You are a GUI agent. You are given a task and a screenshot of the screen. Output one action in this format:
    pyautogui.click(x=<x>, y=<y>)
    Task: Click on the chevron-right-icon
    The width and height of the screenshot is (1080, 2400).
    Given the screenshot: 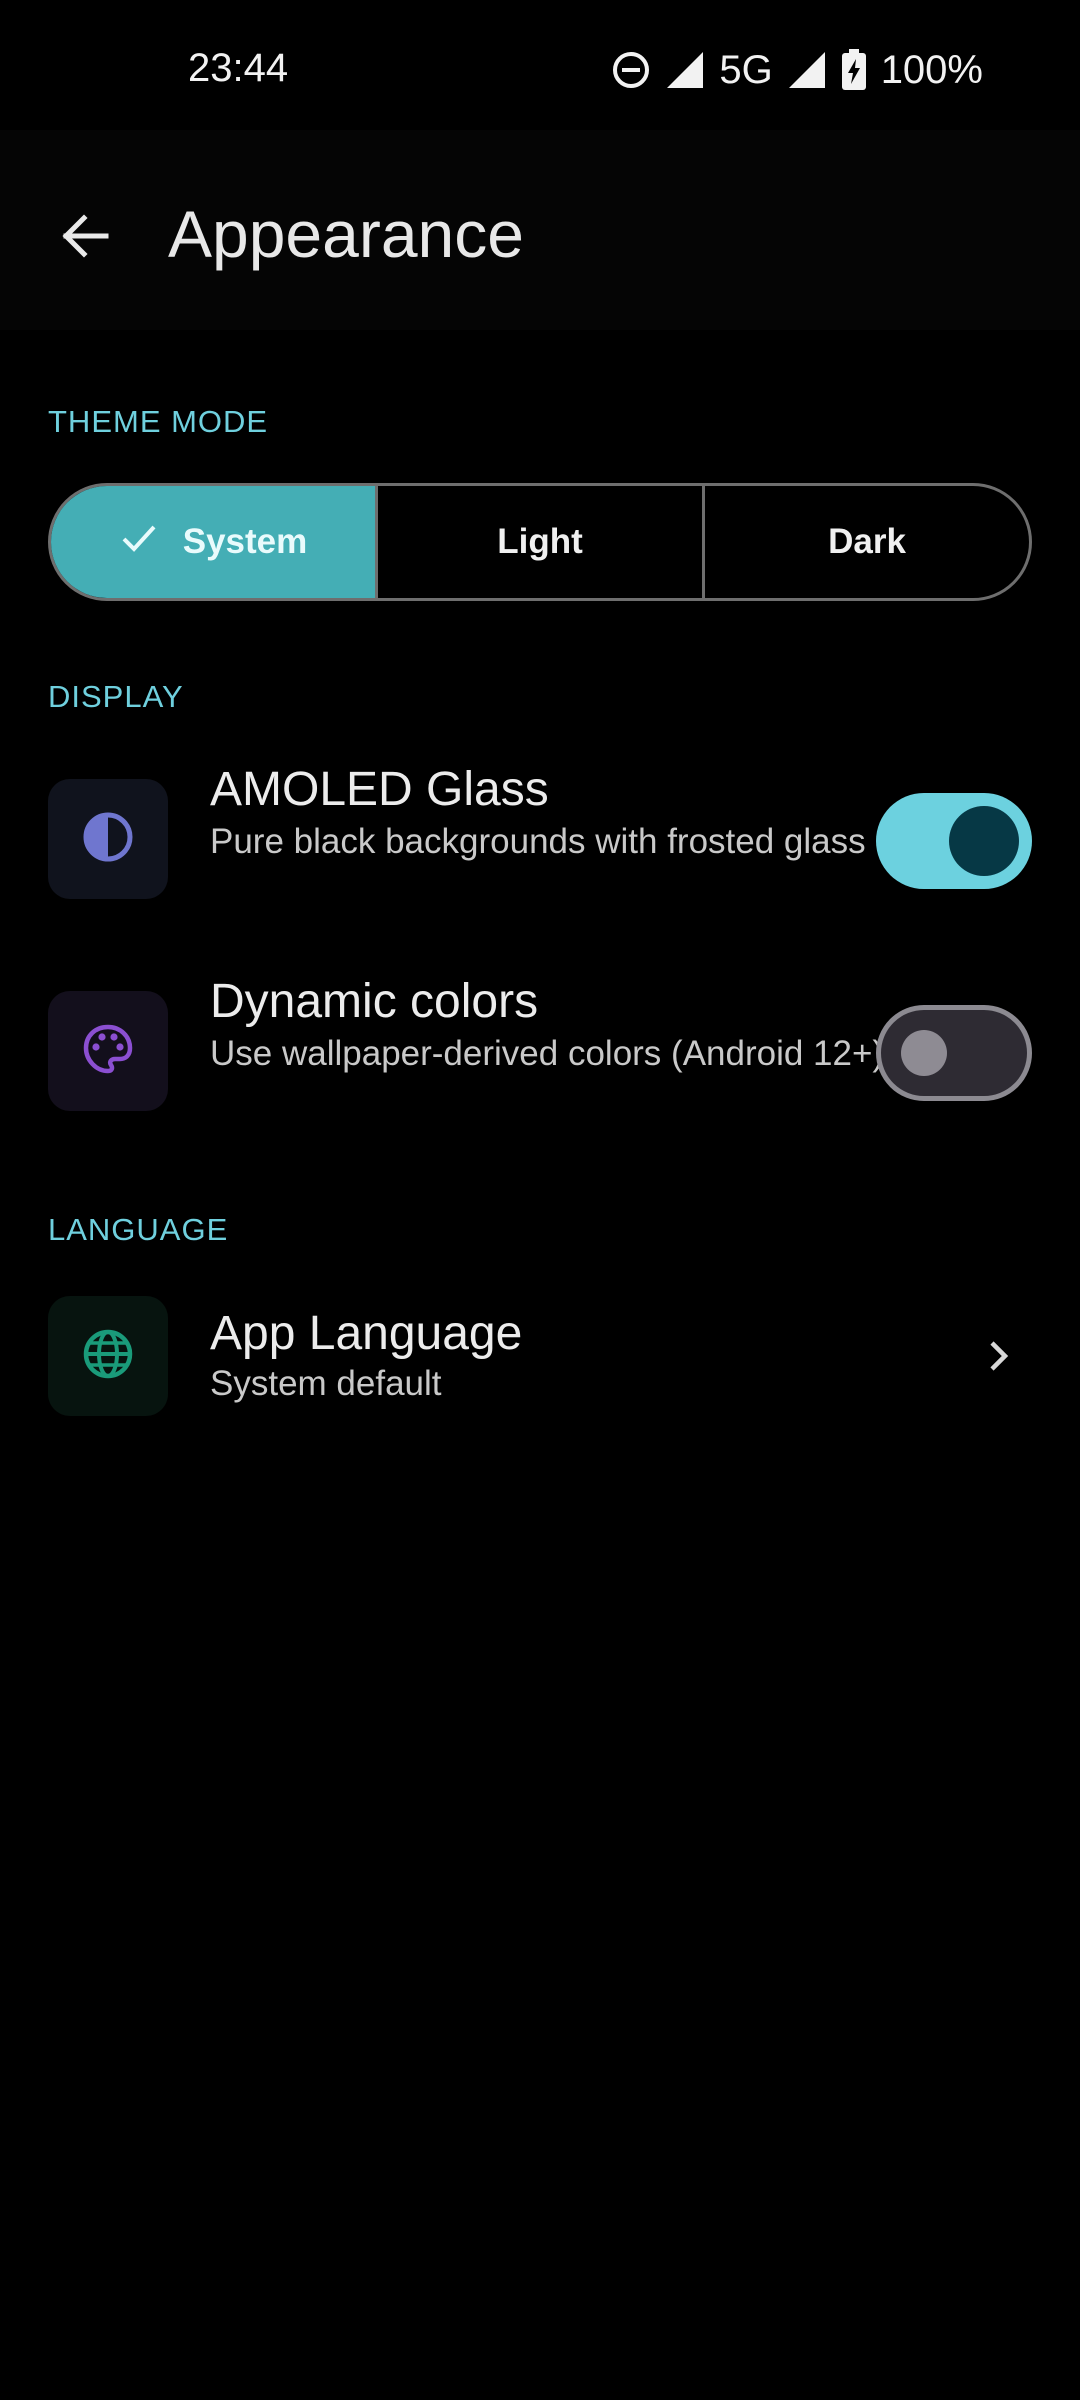 What is the action you would take?
    pyautogui.click(x=998, y=1356)
    